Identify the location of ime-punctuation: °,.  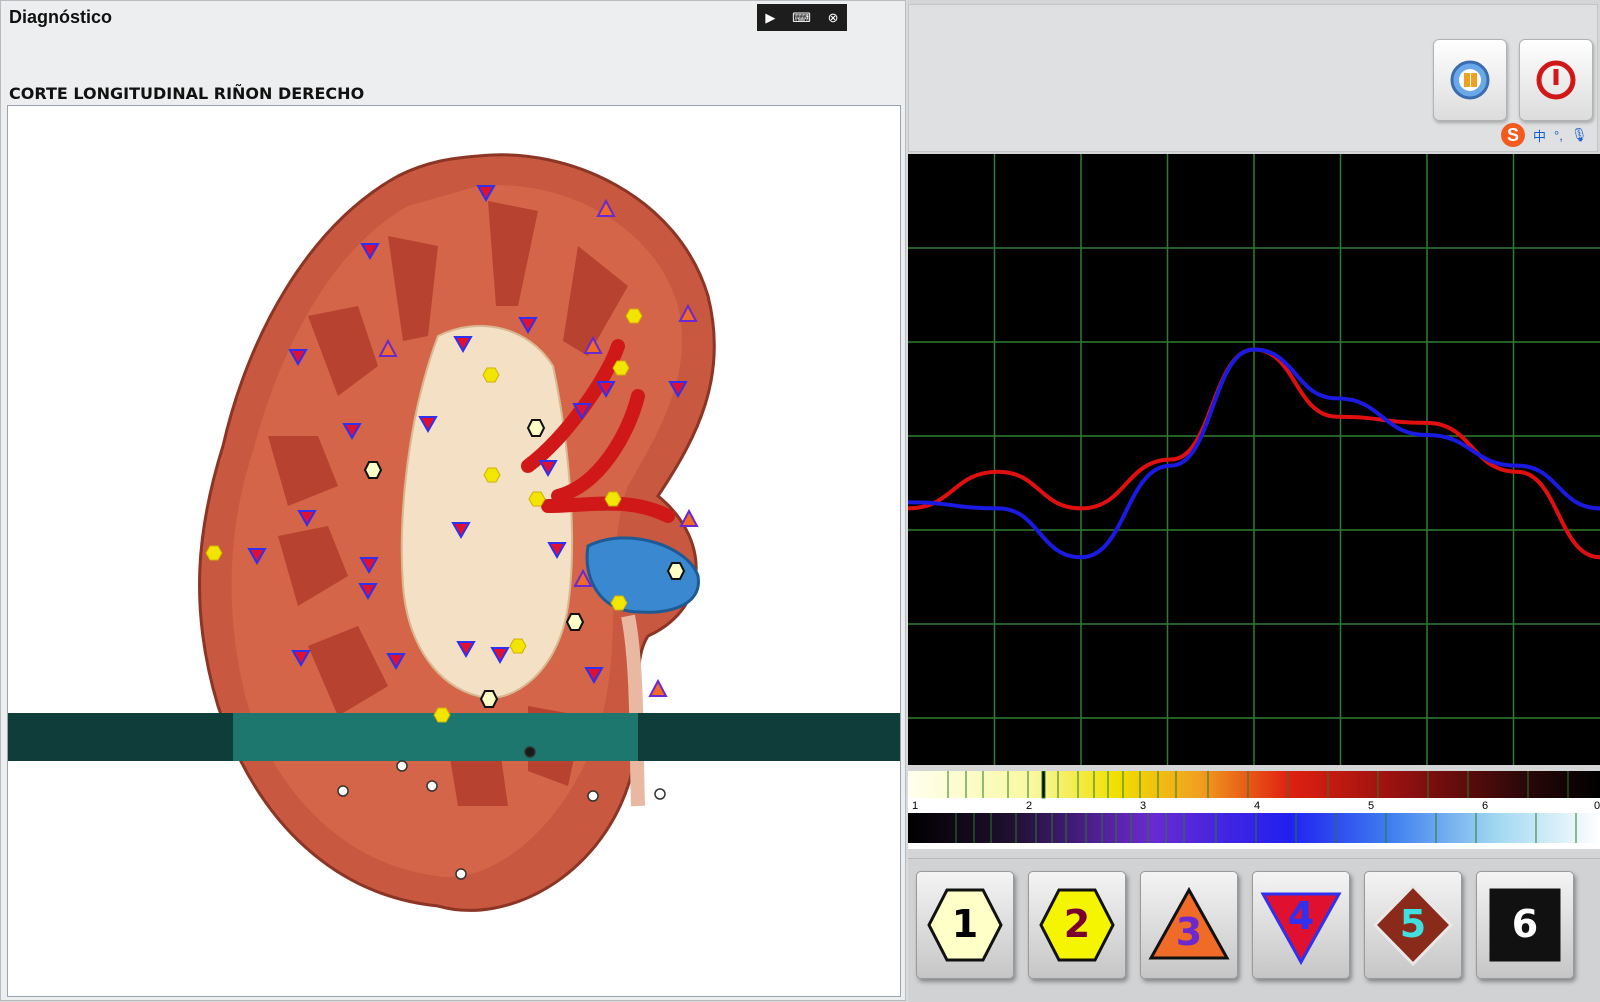
(1558, 135).